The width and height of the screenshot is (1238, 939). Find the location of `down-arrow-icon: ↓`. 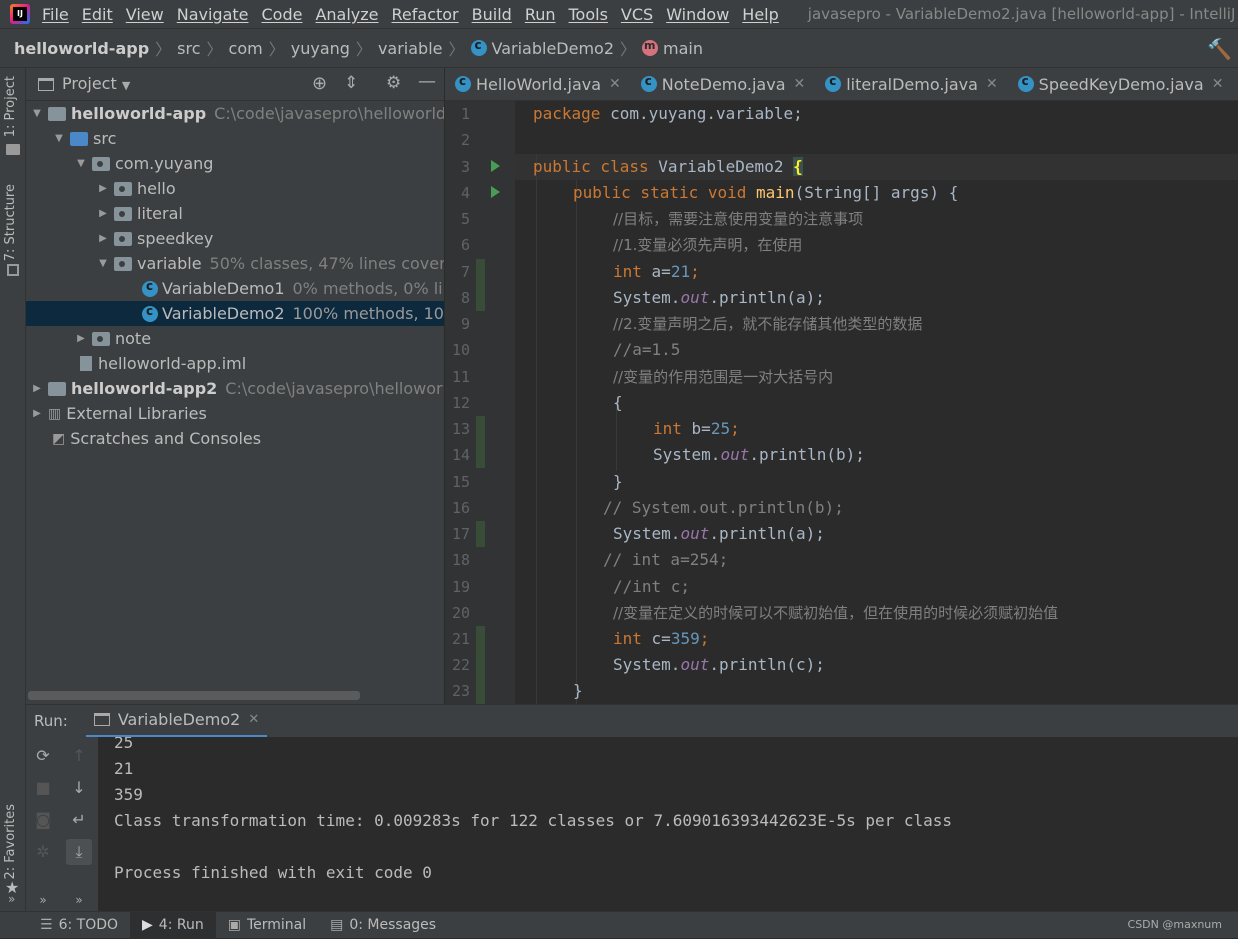

down-arrow-icon: ↓ is located at coordinates (79, 788).